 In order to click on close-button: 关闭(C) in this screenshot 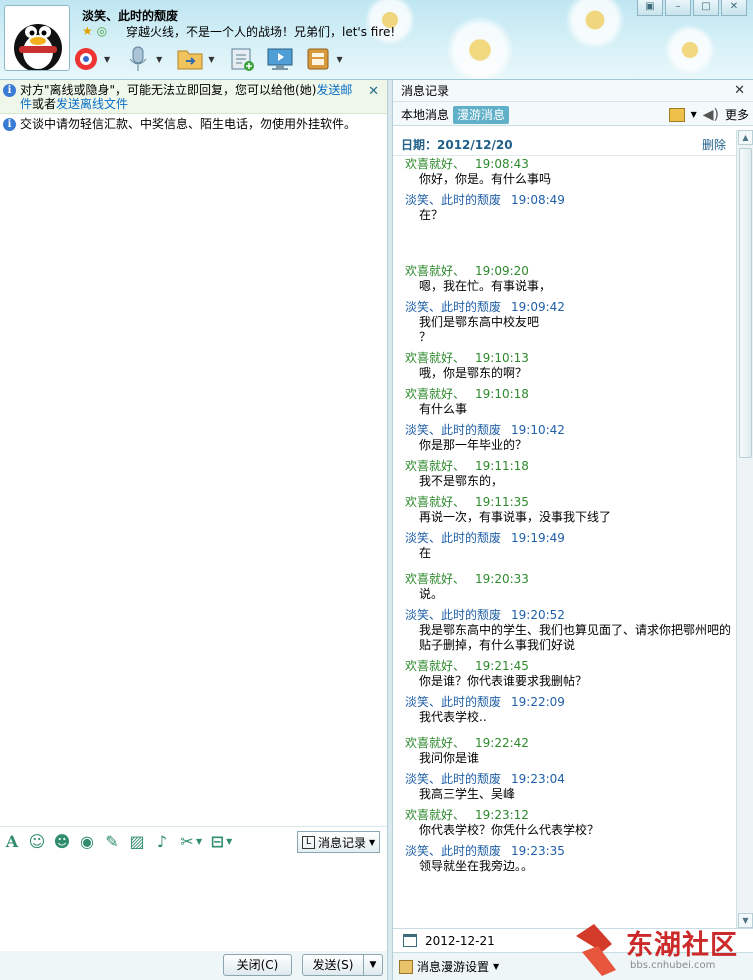, I will do `click(257, 965)`.